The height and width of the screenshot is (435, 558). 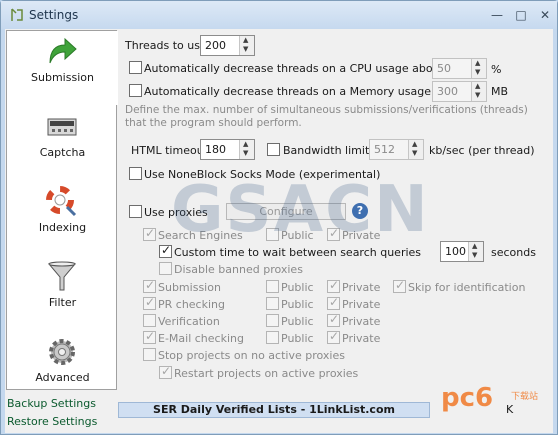 I want to click on brand-logo: pc6, so click(x=467, y=398).